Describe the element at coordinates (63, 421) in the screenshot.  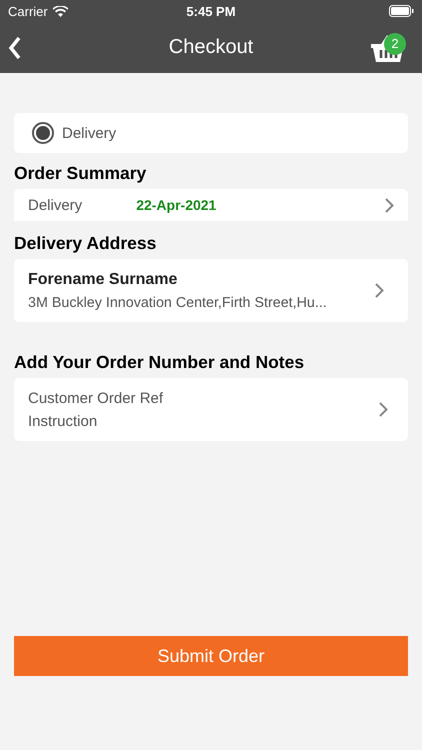
I see `notes-line: Instruction` at that location.